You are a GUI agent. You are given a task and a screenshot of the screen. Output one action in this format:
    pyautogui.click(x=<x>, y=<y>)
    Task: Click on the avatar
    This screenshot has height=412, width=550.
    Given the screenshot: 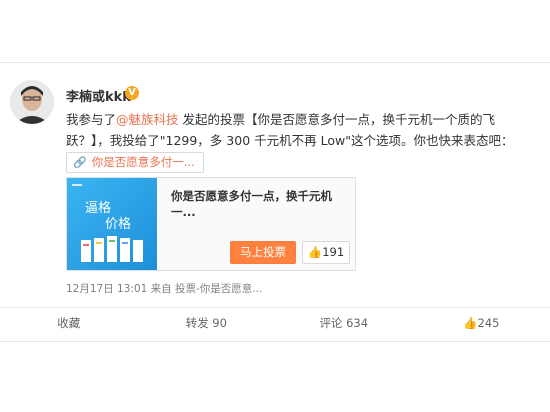 What is the action you would take?
    pyautogui.click(x=32, y=102)
    